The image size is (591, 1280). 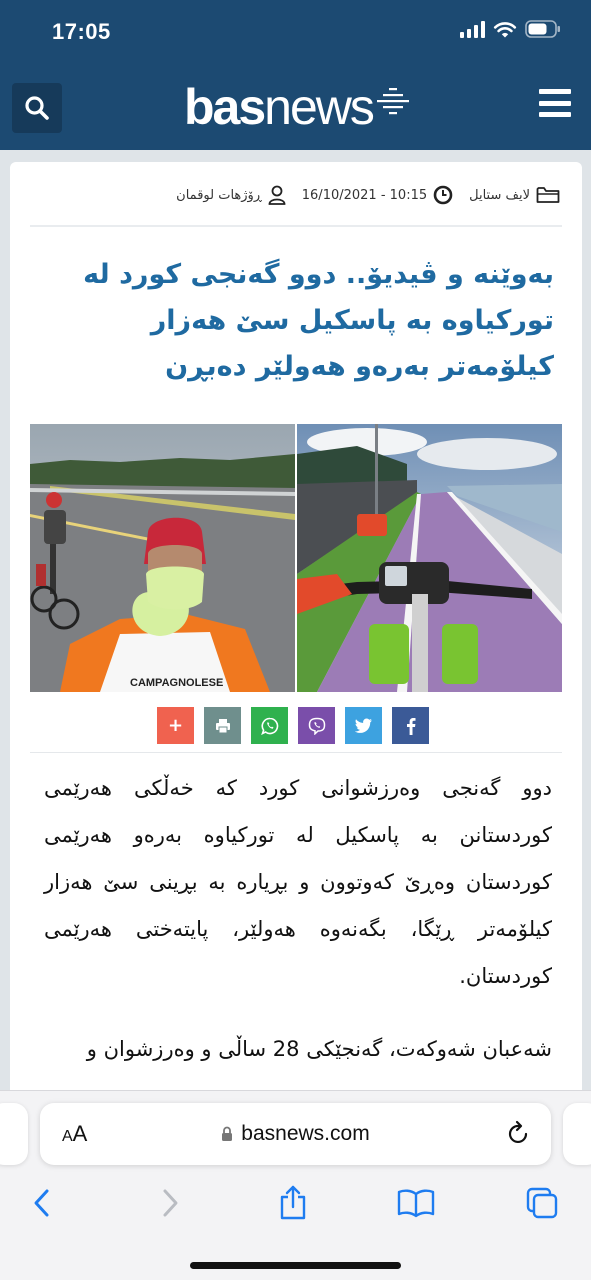 I want to click on share-print-button, so click(x=222, y=725).